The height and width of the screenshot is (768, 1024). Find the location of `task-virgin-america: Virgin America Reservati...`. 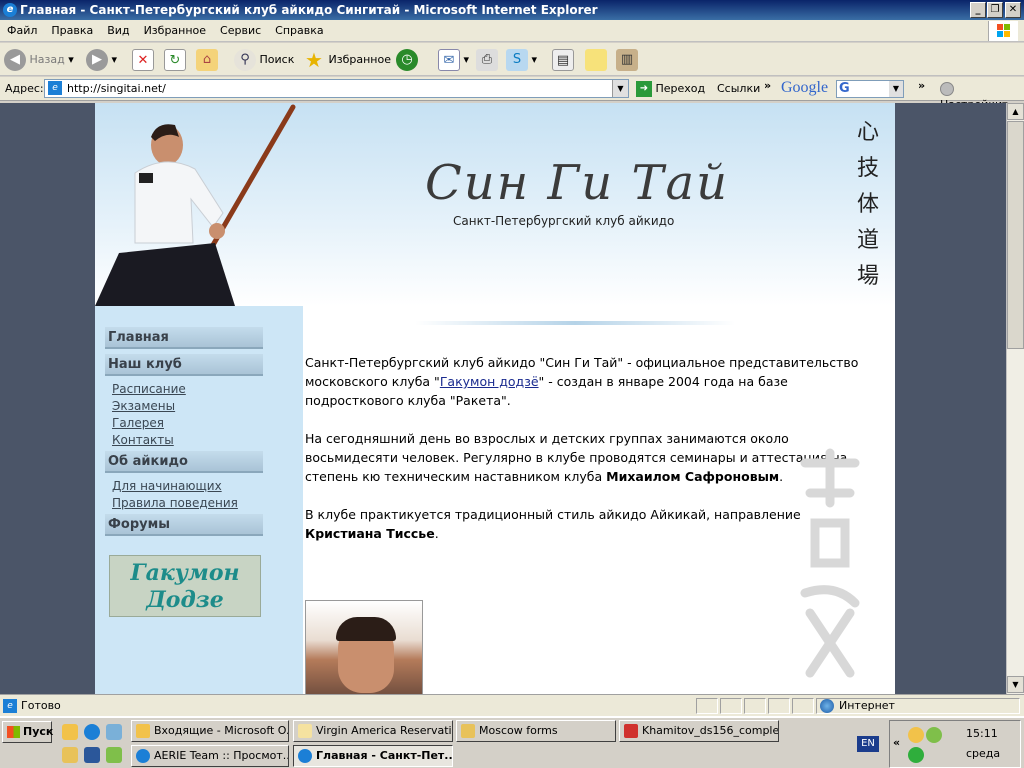

task-virgin-america: Virgin America Reservati... is located at coordinates (373, 731).